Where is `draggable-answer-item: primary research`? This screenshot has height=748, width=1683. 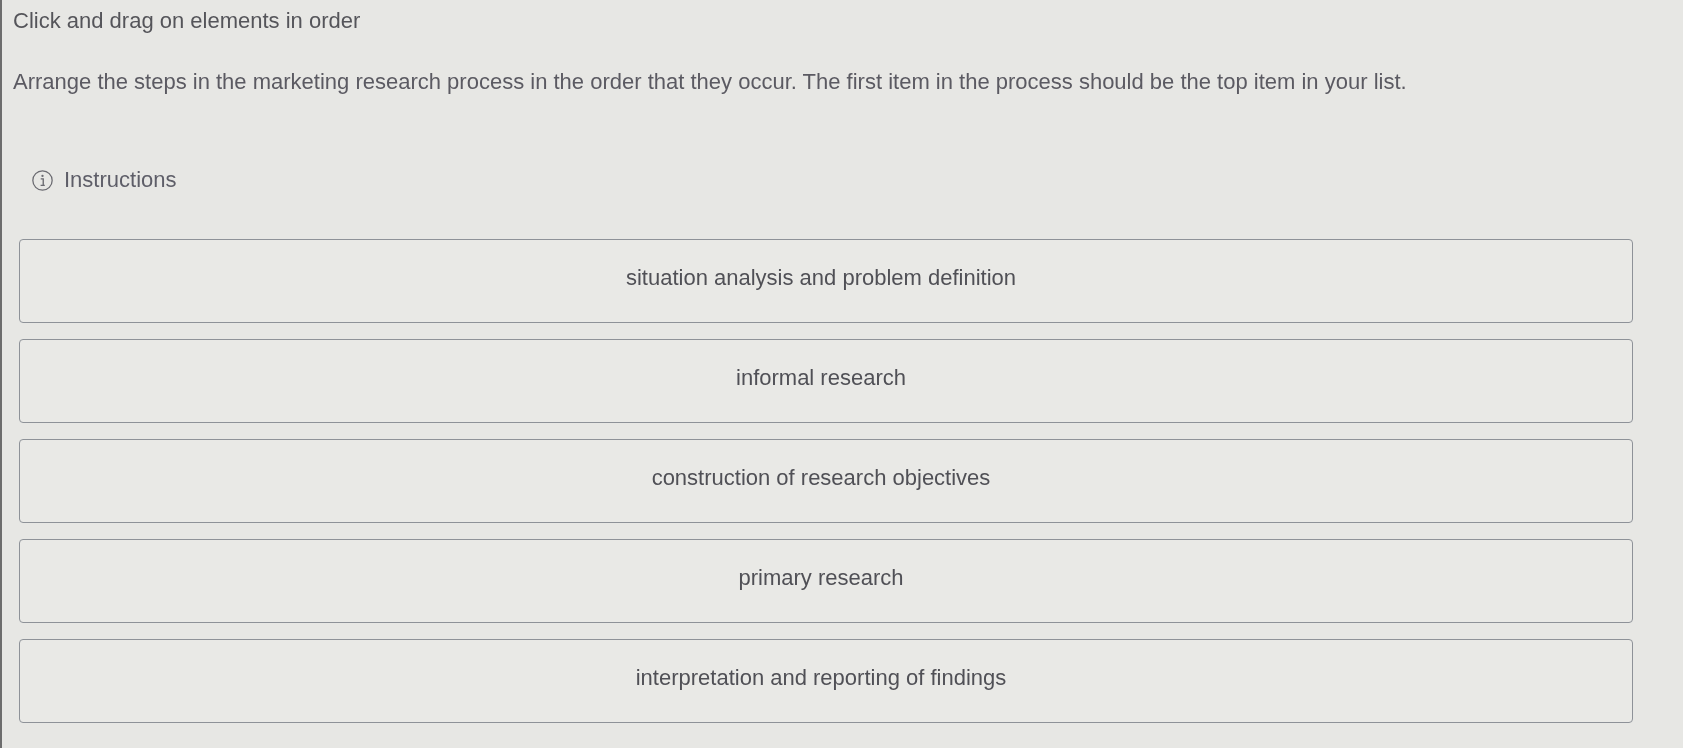
draggable-answer-item: primary research is located at coordinates (826, 581).